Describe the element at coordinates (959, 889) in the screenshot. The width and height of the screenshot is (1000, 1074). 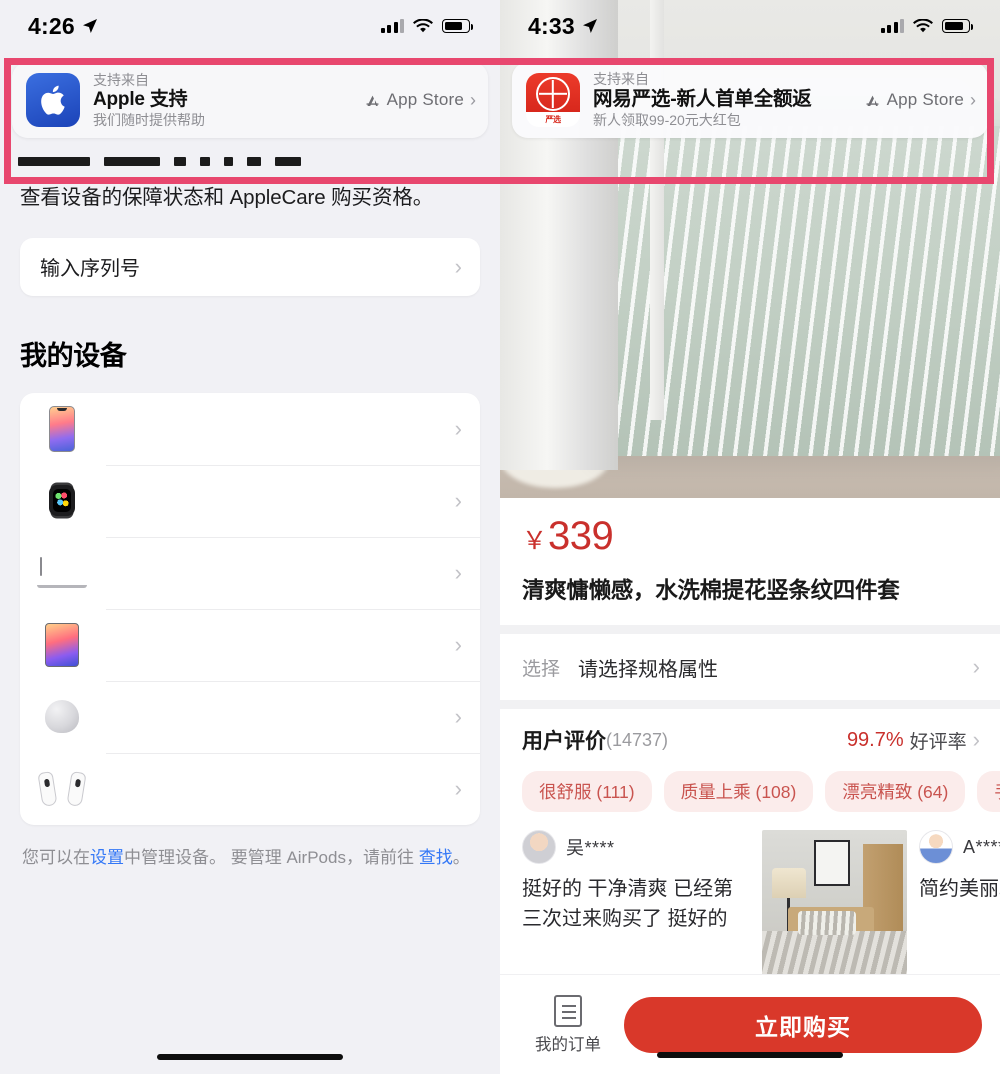
I see `review-text: 简约美丽。` at that location.